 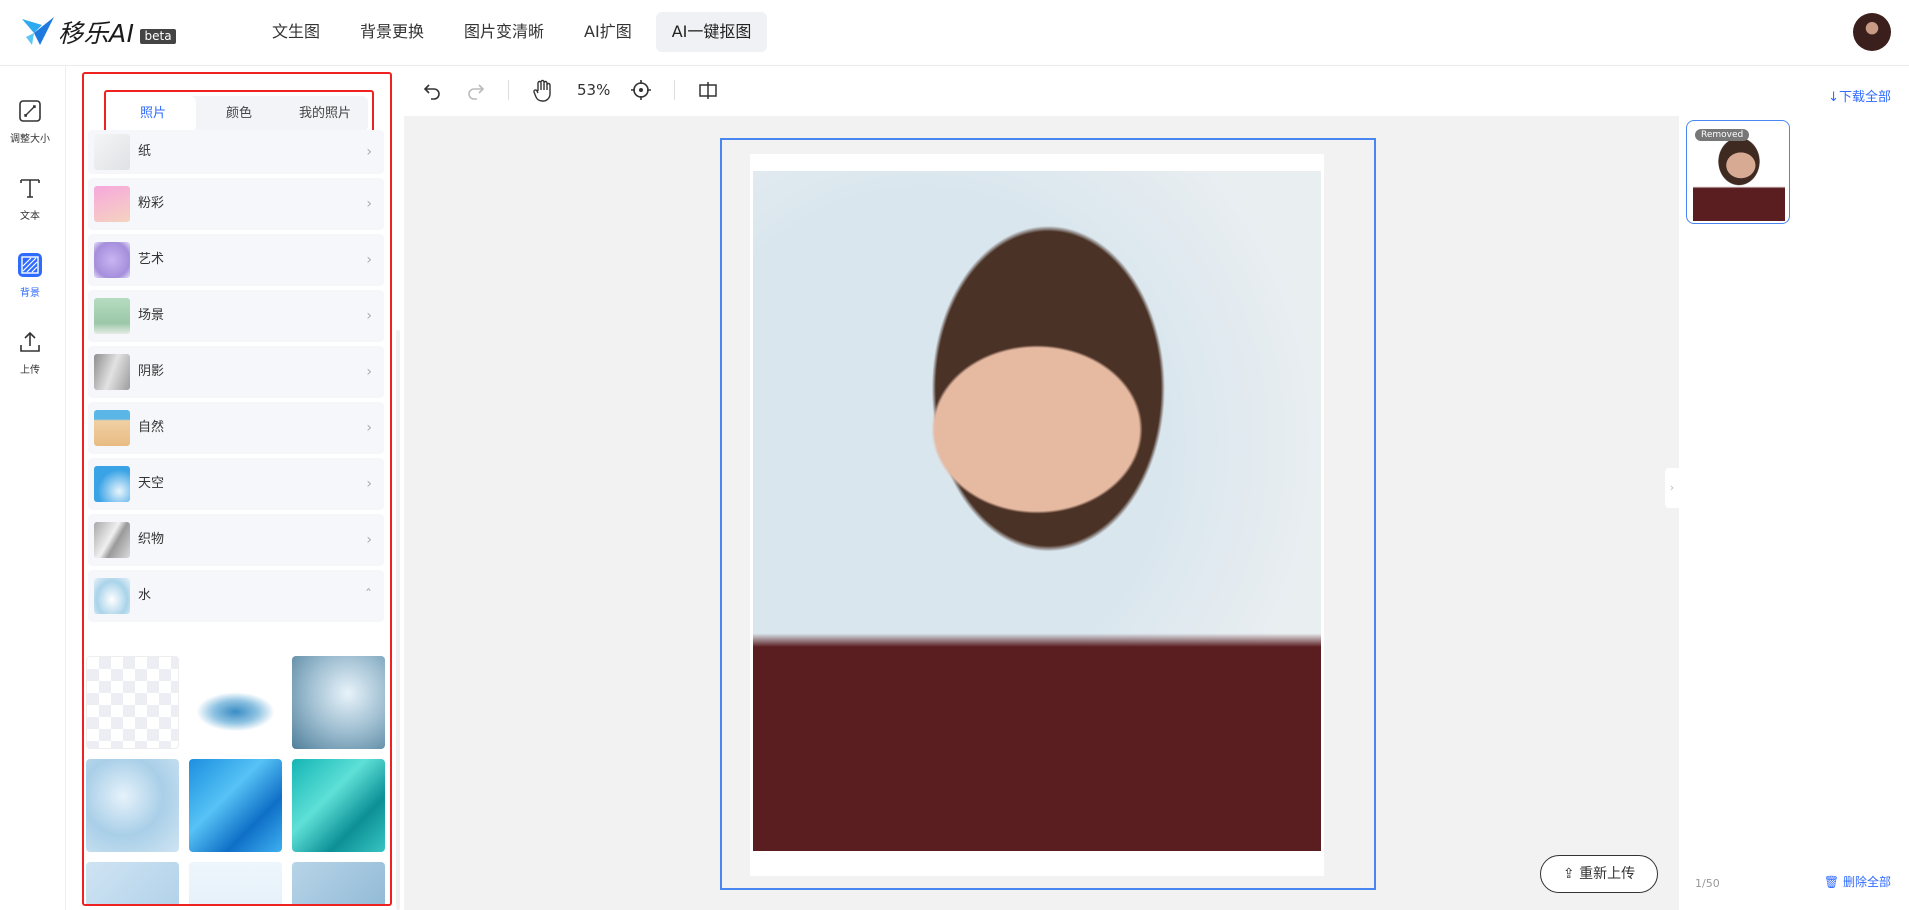 I want to click on download-all-label: 下载全部, so click(x=1864, y=97).